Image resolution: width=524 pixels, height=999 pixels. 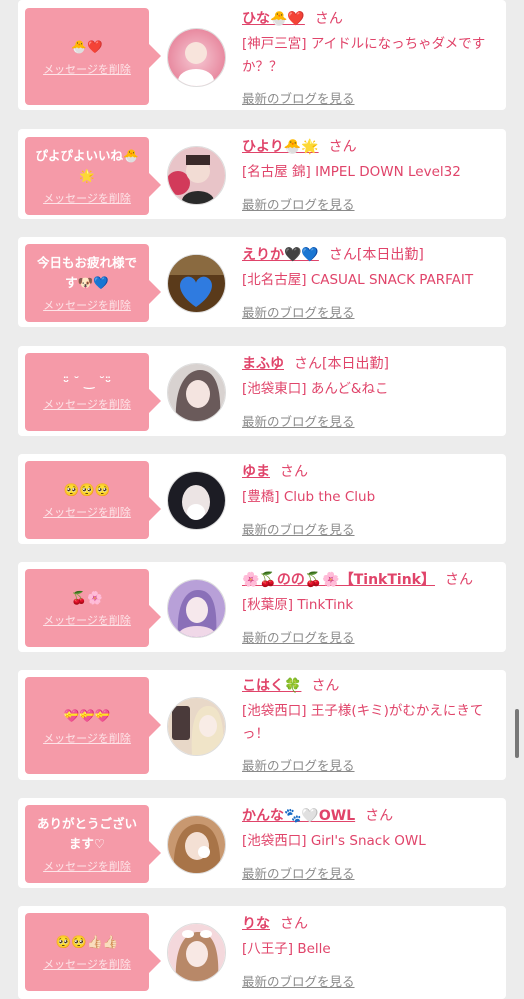 What do you see at coordinates (315, 389) in the screenshot?
I see `shop-name: [池袋東口] あんど&ねこ` at bounding box center [315, 389].